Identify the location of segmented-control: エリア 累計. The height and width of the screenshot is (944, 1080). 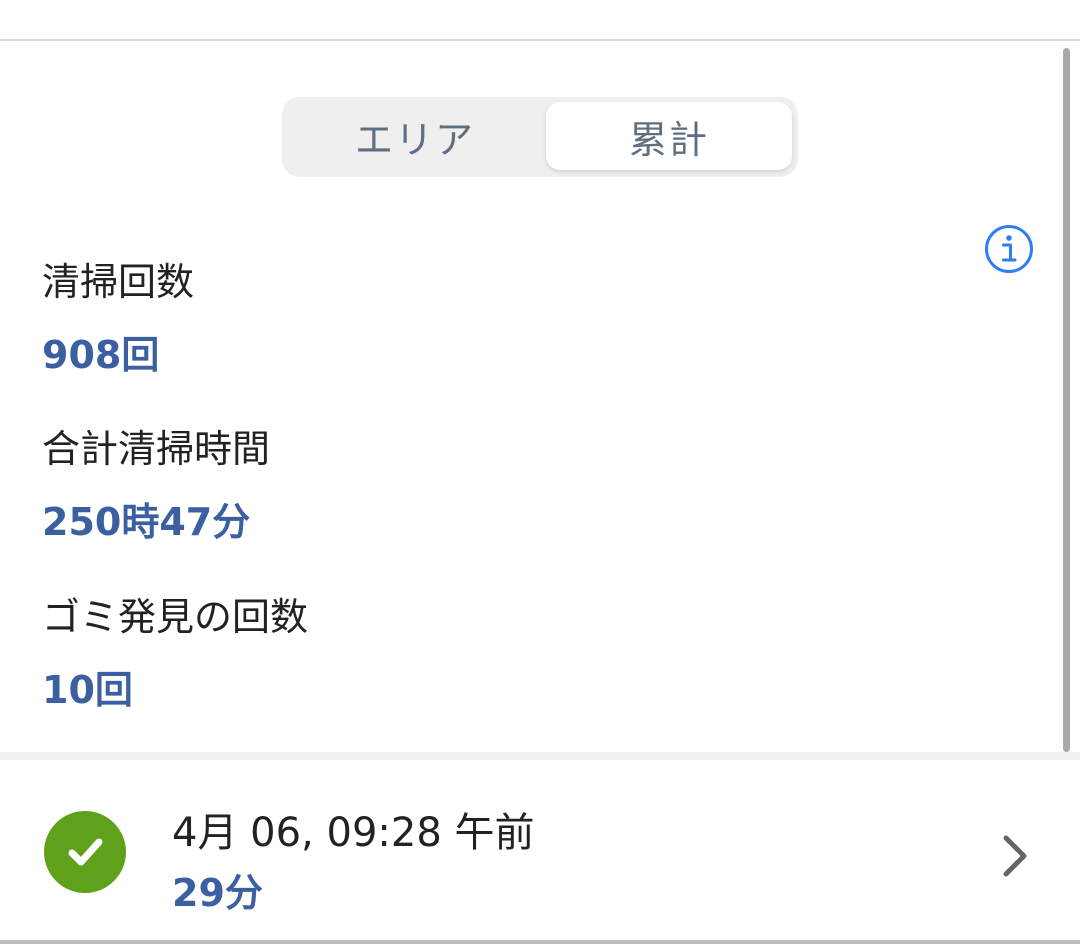
(540, 137).